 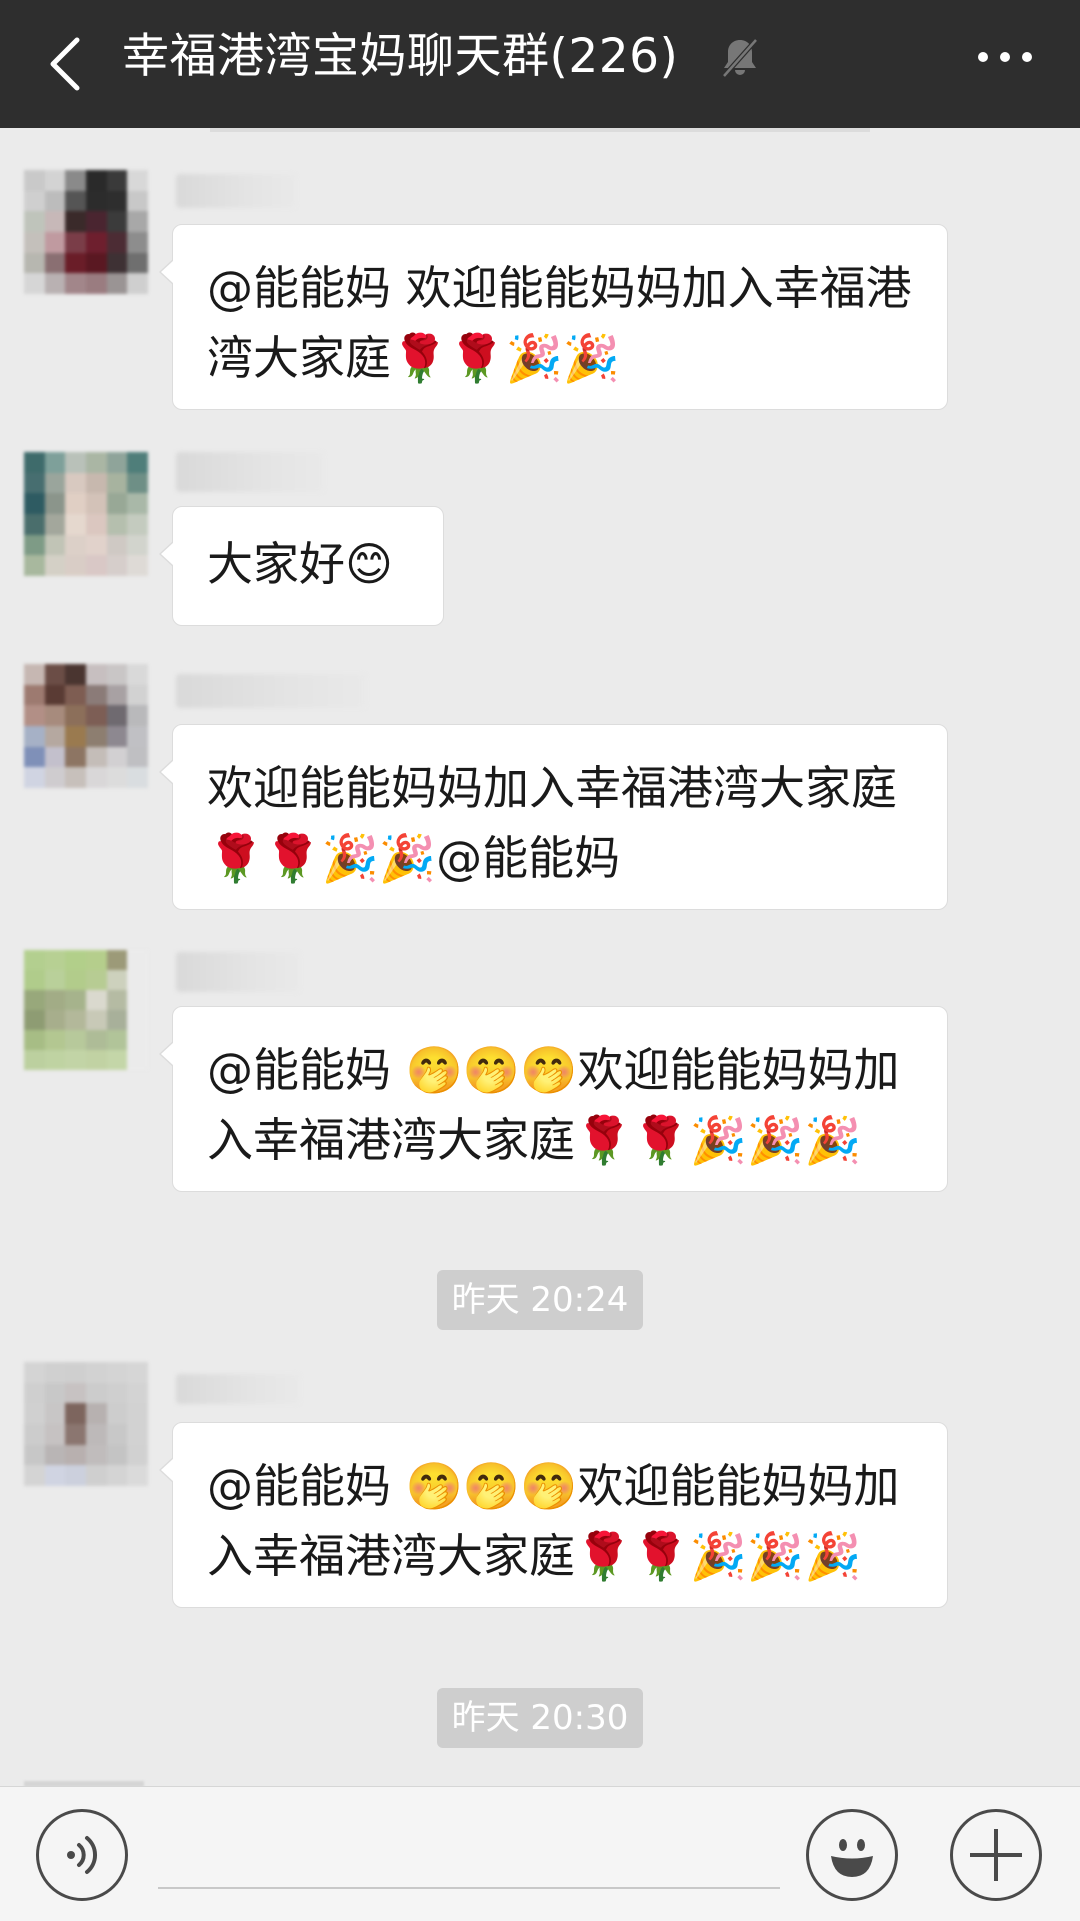 I want to click on more-dots-icon, so click(x=1005, y=57).